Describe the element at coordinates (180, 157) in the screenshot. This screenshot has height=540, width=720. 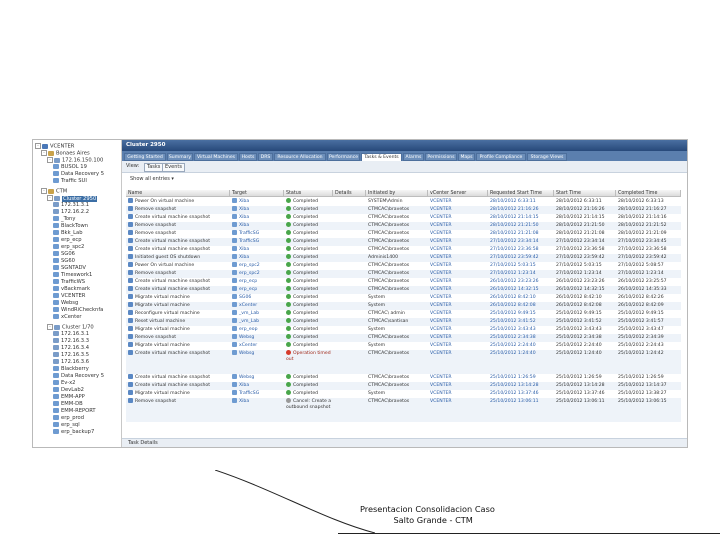
I see `tab-item: Summary` at that location.